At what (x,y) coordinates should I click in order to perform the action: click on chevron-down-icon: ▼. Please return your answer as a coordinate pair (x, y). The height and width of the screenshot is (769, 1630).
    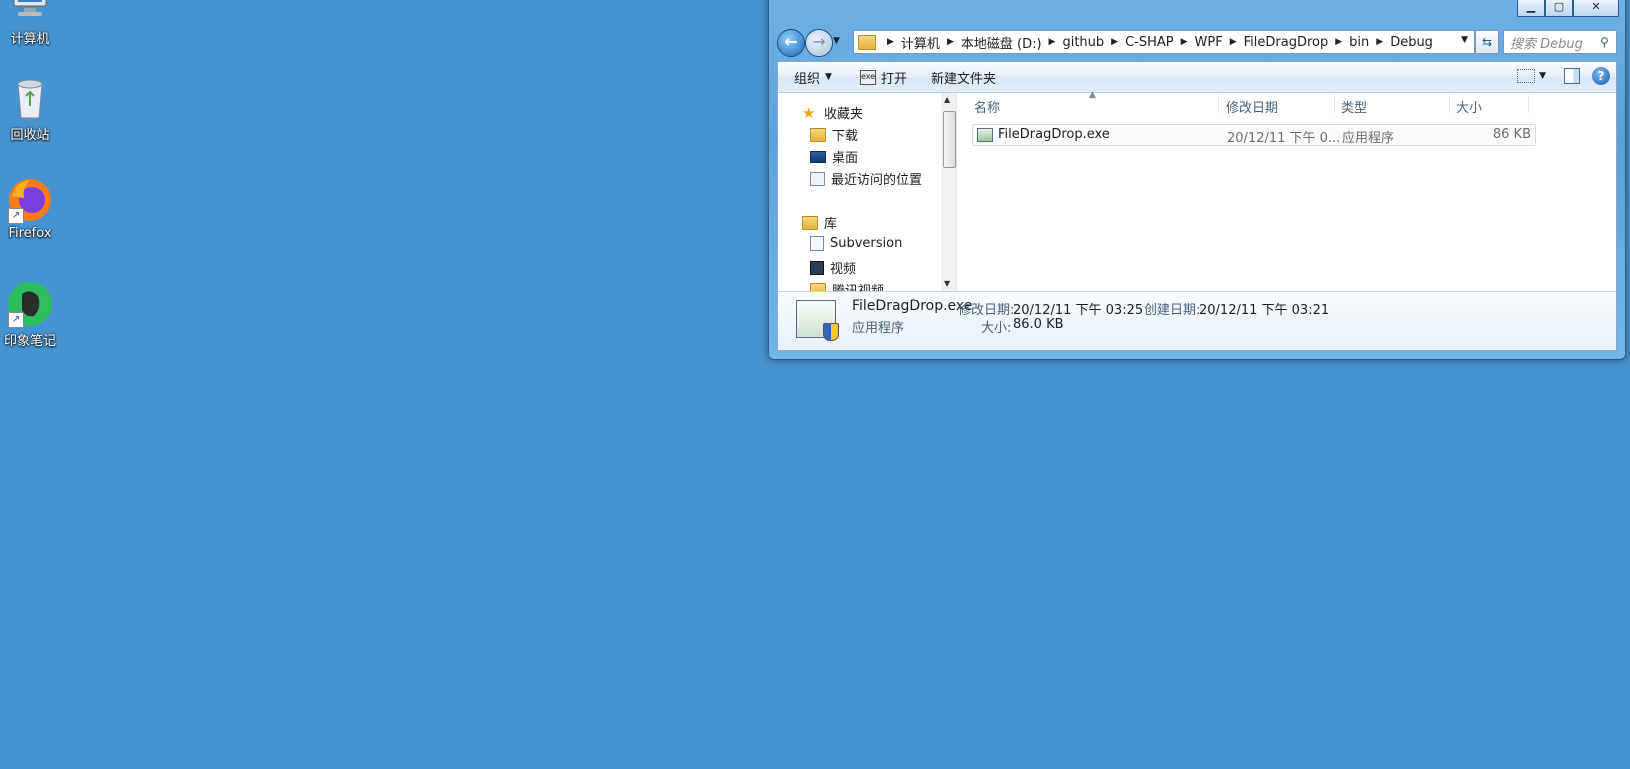
    Looking at the image, I should click on (1542, 76).